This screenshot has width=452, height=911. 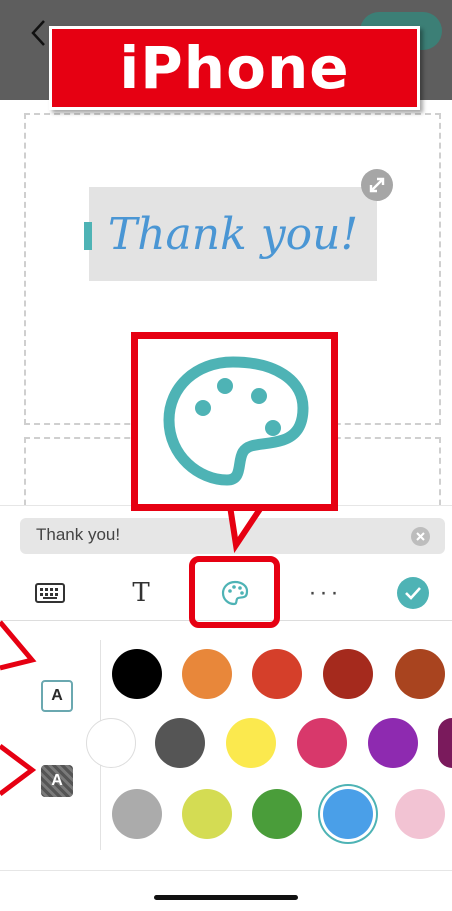 I want to click on banner-label: iPhone, so click(x=234, y=68).